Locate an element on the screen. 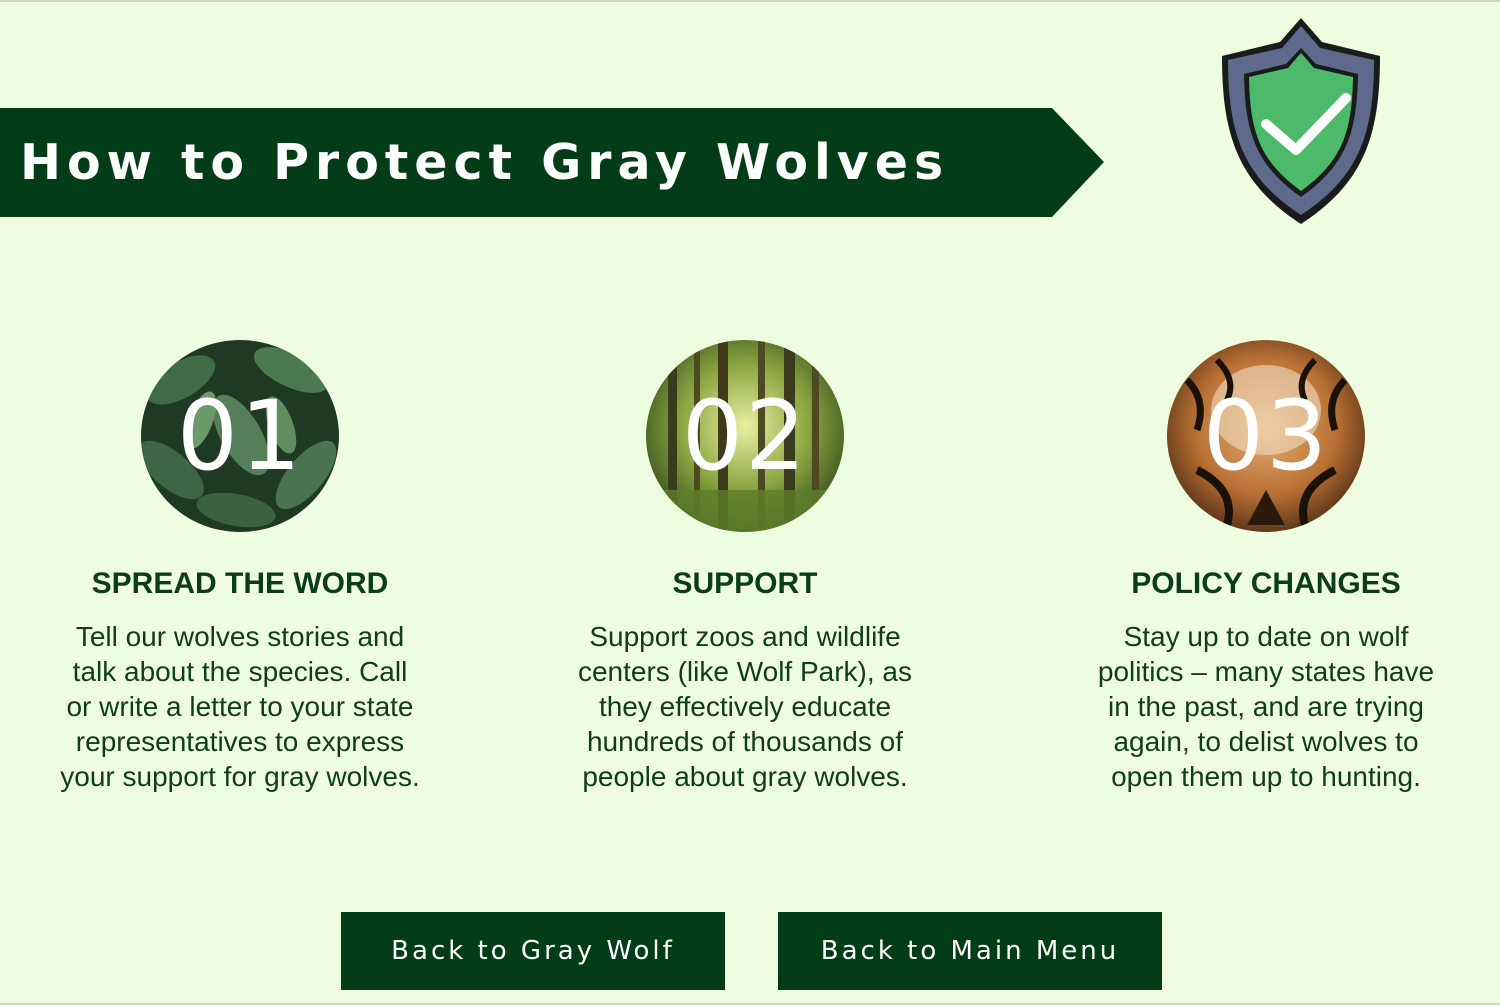  forest-image: 02 is located at coordinates (745, 436).